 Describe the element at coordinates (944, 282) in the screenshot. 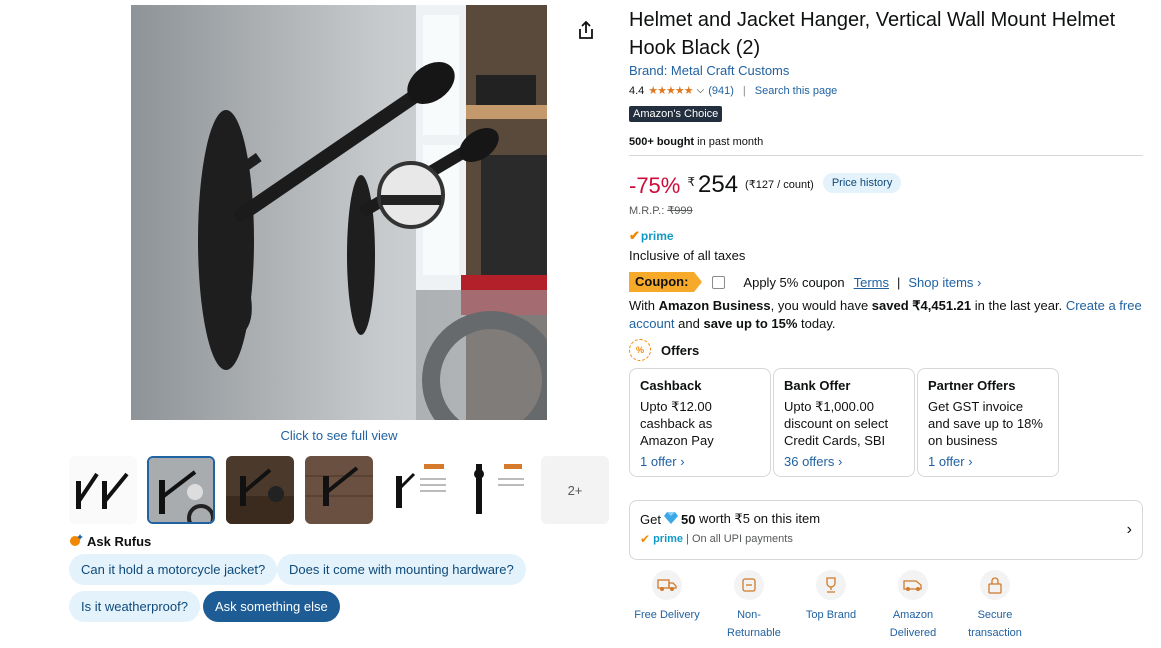

I see `shop-items-link: Shop items ›` at that location.